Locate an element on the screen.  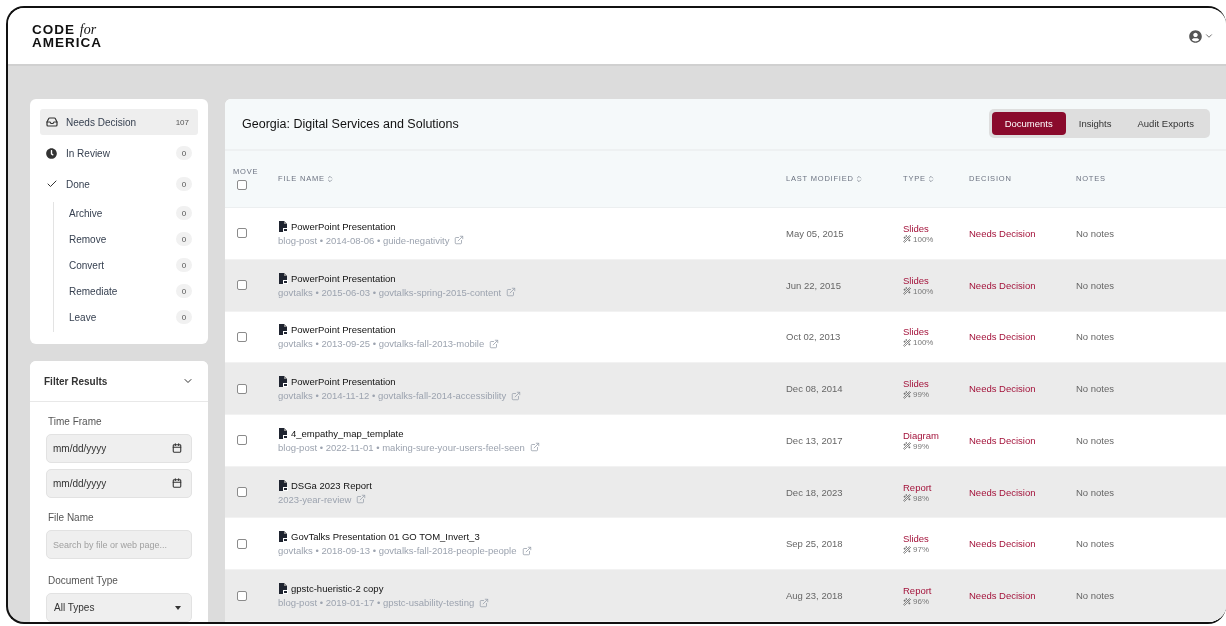
document-type-select: All Types is located at coordinates (119, 607).